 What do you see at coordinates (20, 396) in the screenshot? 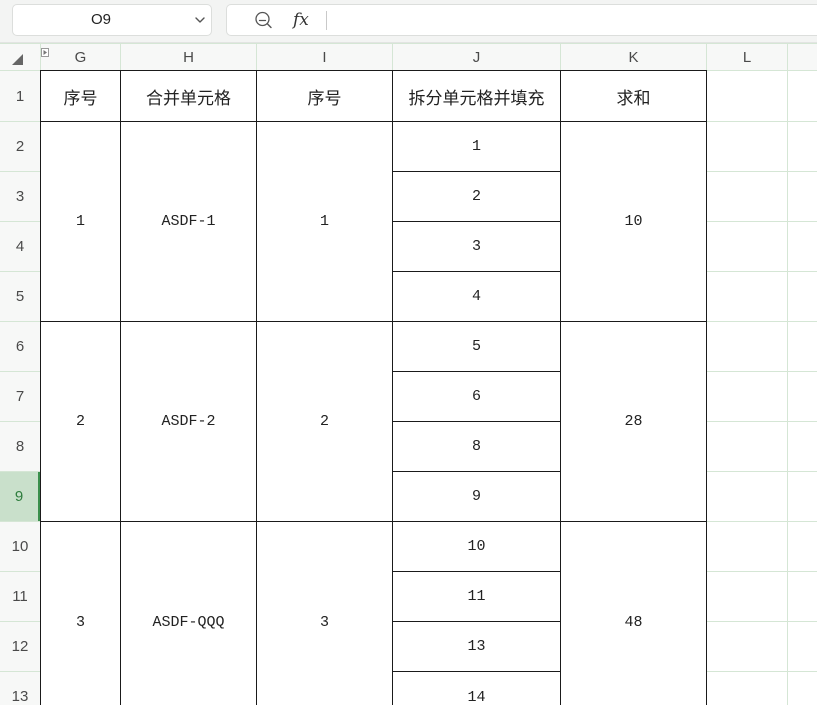
I see `row-header: 7` at bounding box center [20, 396].